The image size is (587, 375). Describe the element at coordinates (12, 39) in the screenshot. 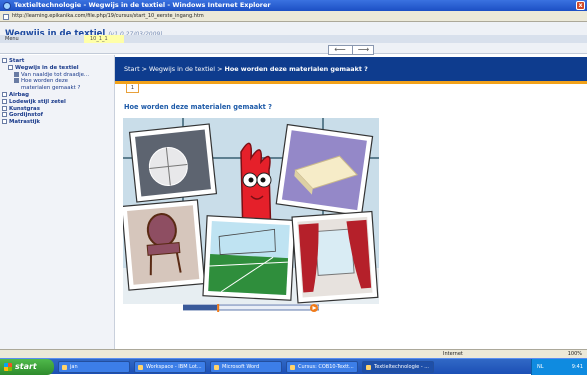

I see `menu-button: Menu` at that location.